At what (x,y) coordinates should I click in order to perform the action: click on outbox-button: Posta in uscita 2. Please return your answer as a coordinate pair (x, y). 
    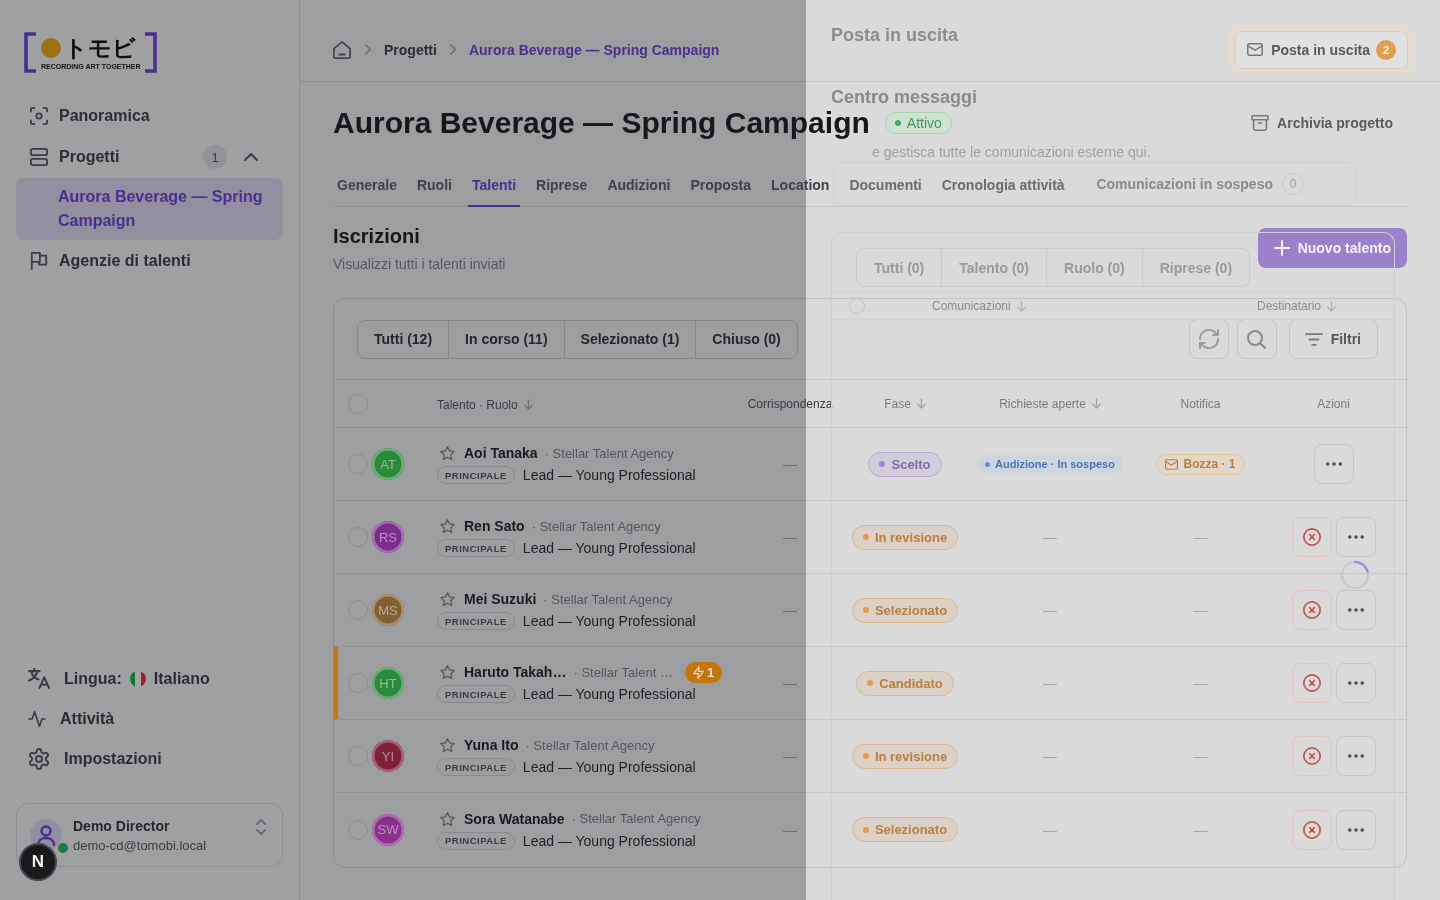
    Looking at the image, I should click on (1321, 49).